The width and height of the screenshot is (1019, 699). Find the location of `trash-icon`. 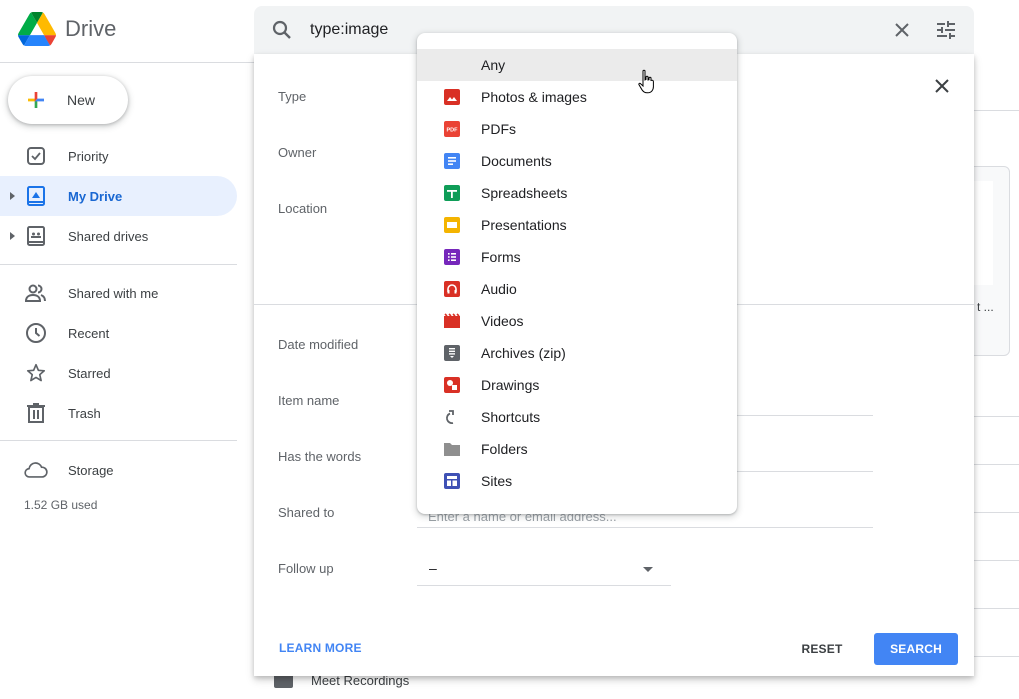

trash-icon is located at coordinates (36, 413).